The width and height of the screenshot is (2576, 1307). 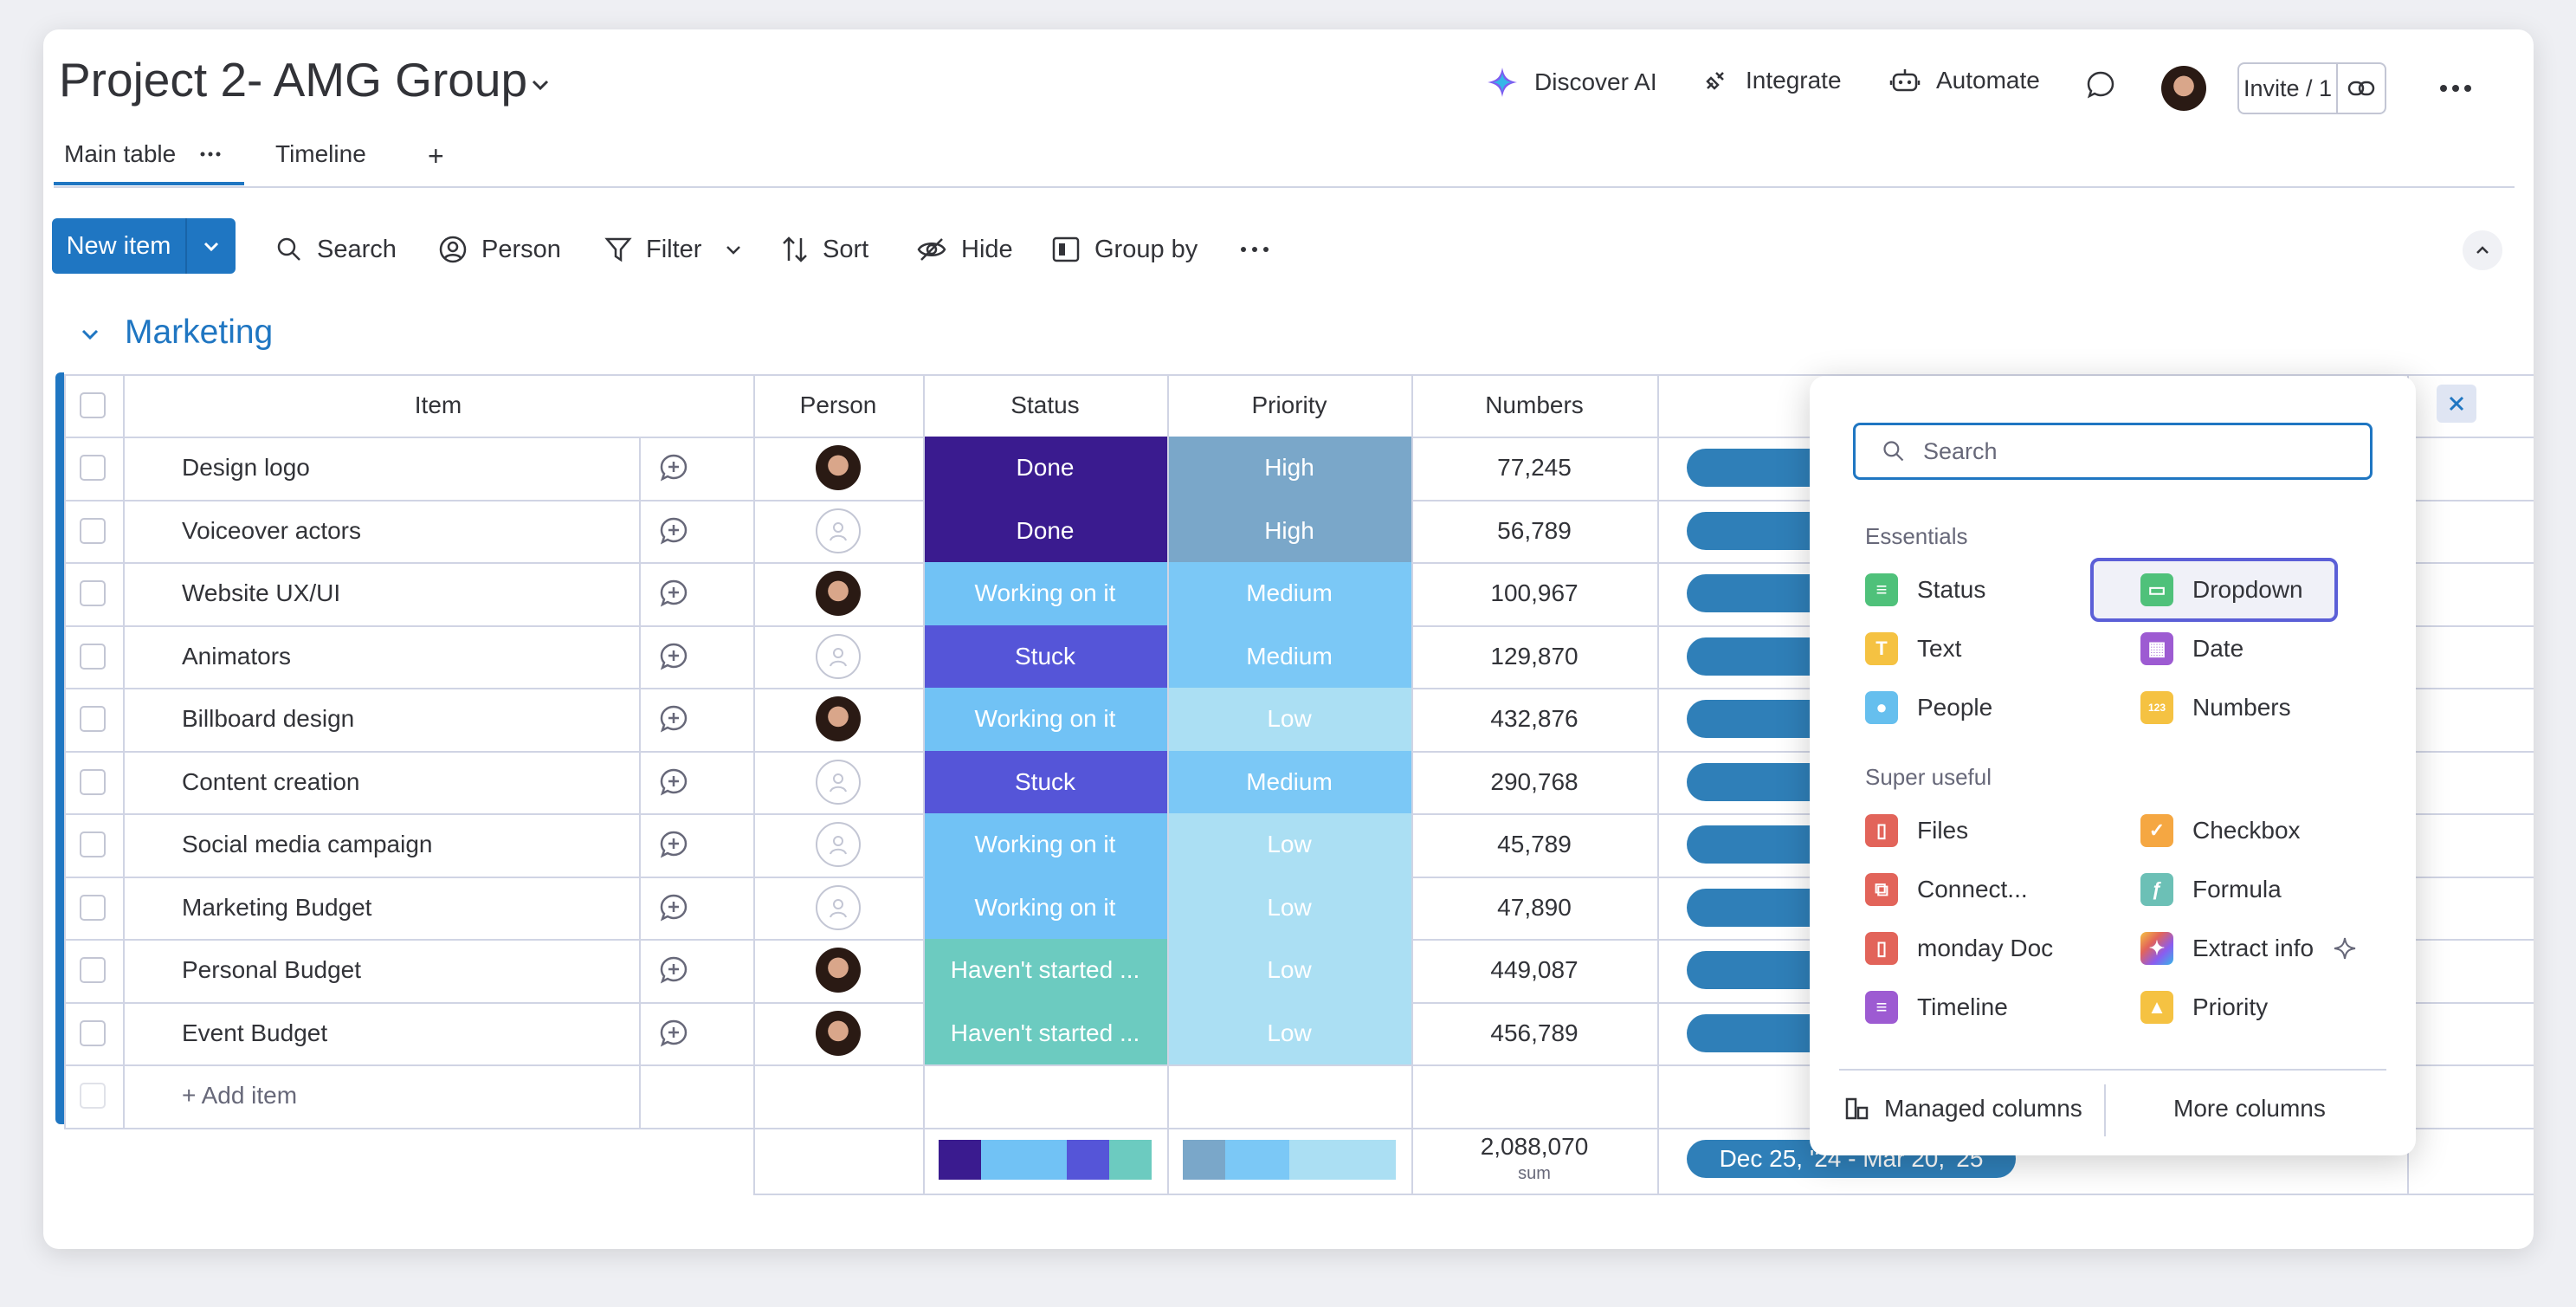 What do you see at coordinates (2156, 589) in the screenshot?
I see `dropdown-icon: ▭` at bounding box center [2156, 589].